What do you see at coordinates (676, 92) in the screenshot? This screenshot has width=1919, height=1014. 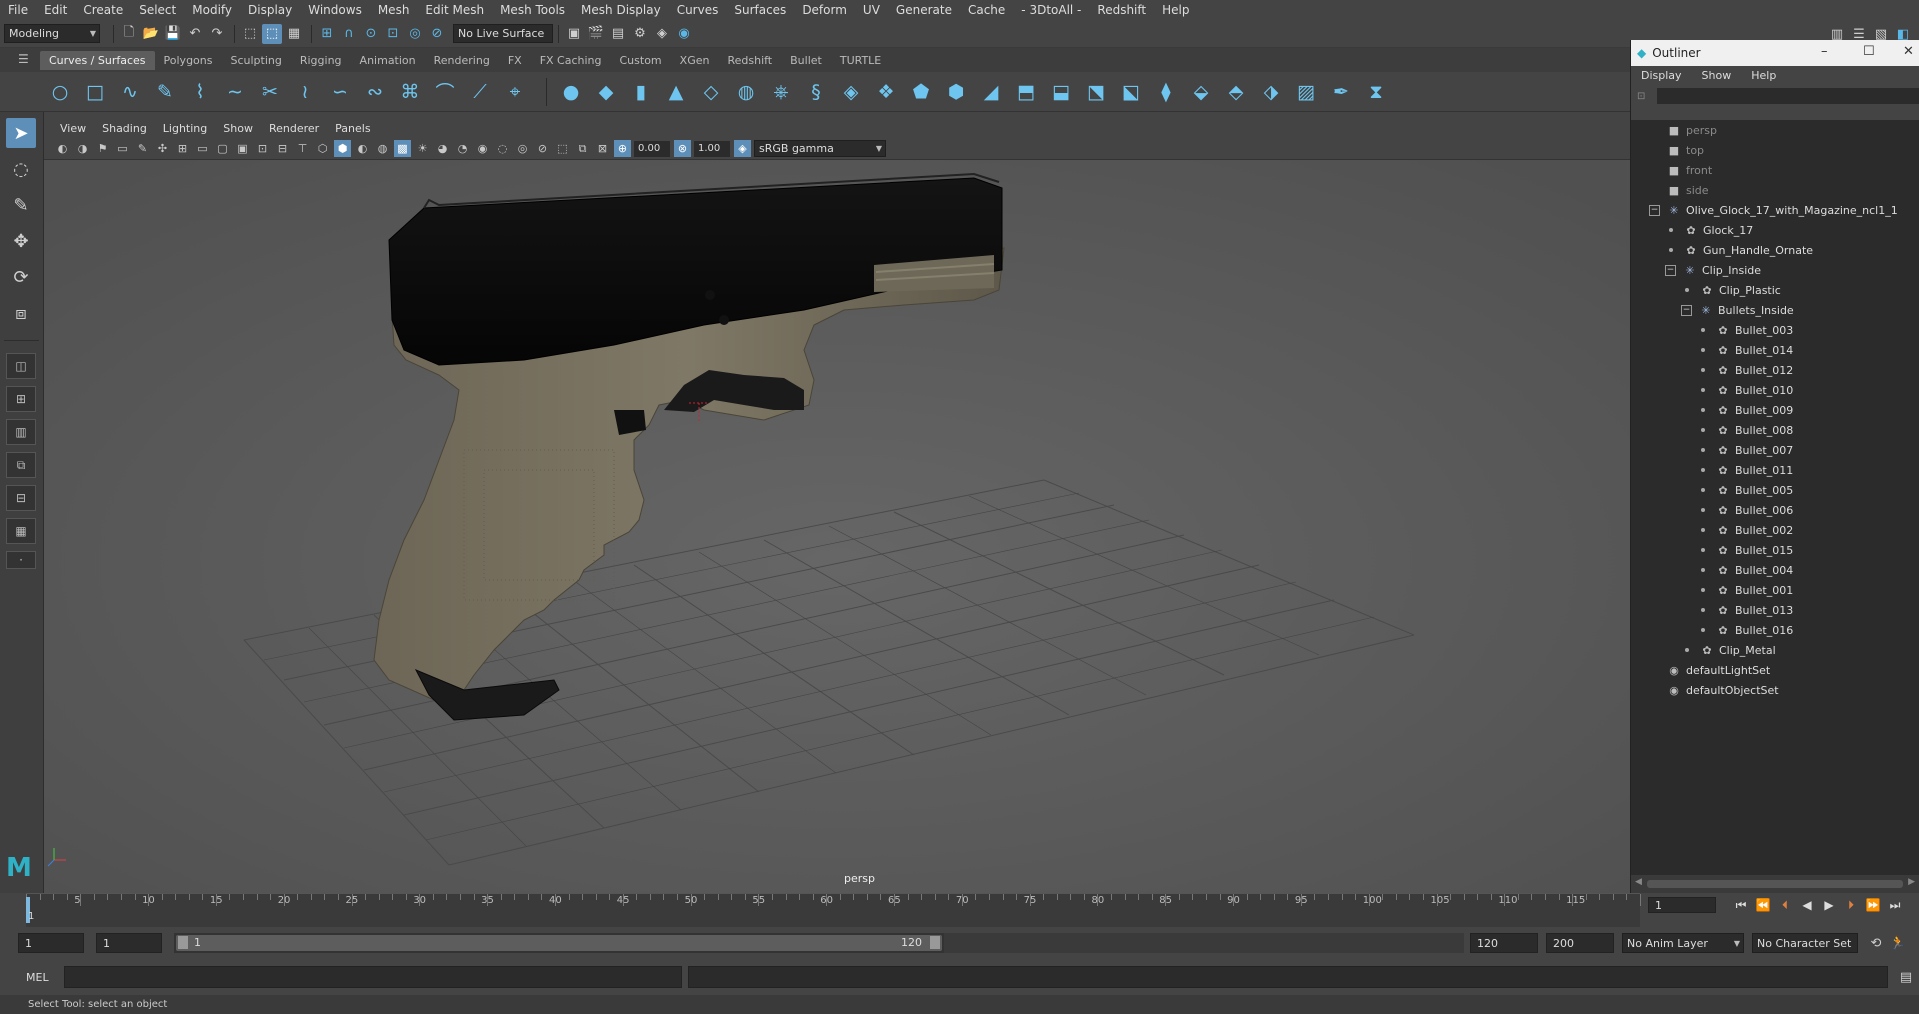 I see `nurbs-cone-icon: ▲` at bounding box center [676, 92].